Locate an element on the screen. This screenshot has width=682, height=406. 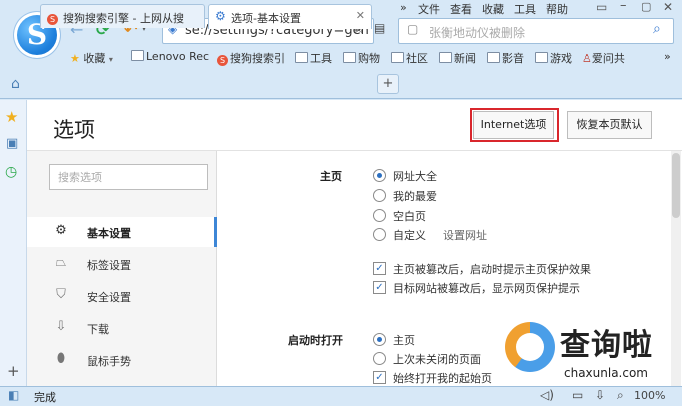
bookmark-games: 游戏 is located at coordinates (553, 58).